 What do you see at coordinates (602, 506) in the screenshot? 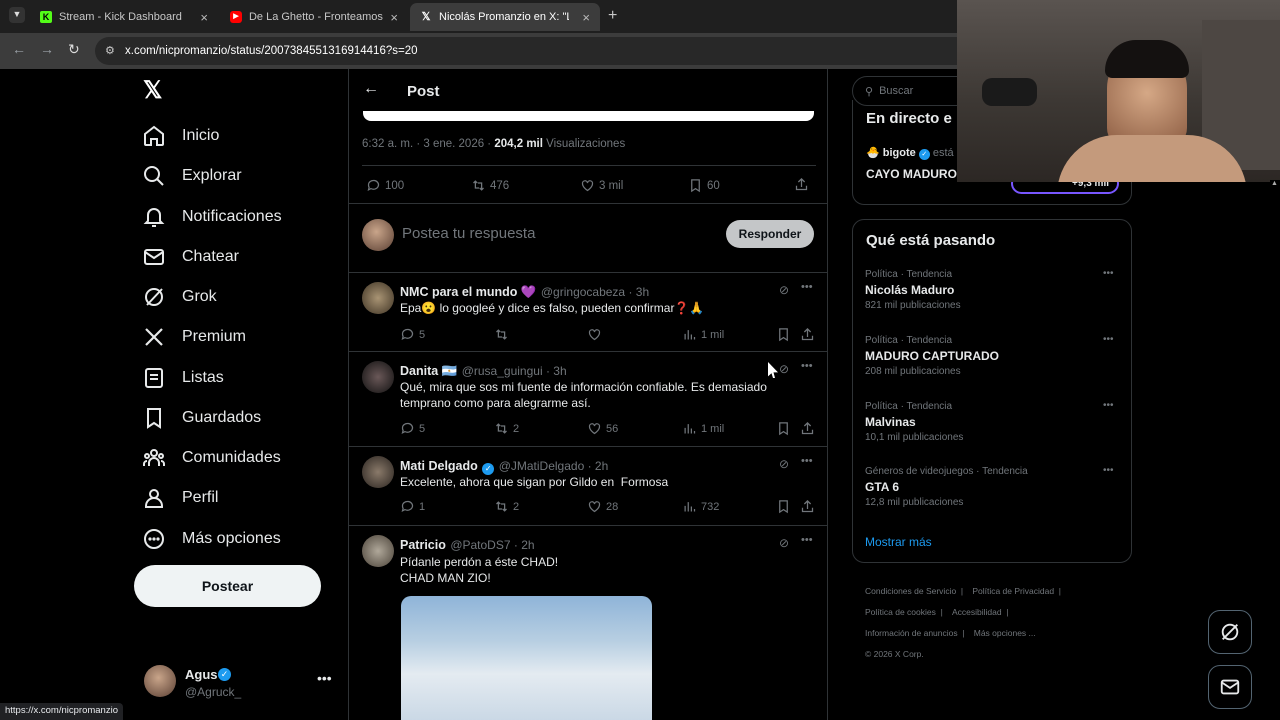
I see `like-count: 28` at bounding box center [602, 506].